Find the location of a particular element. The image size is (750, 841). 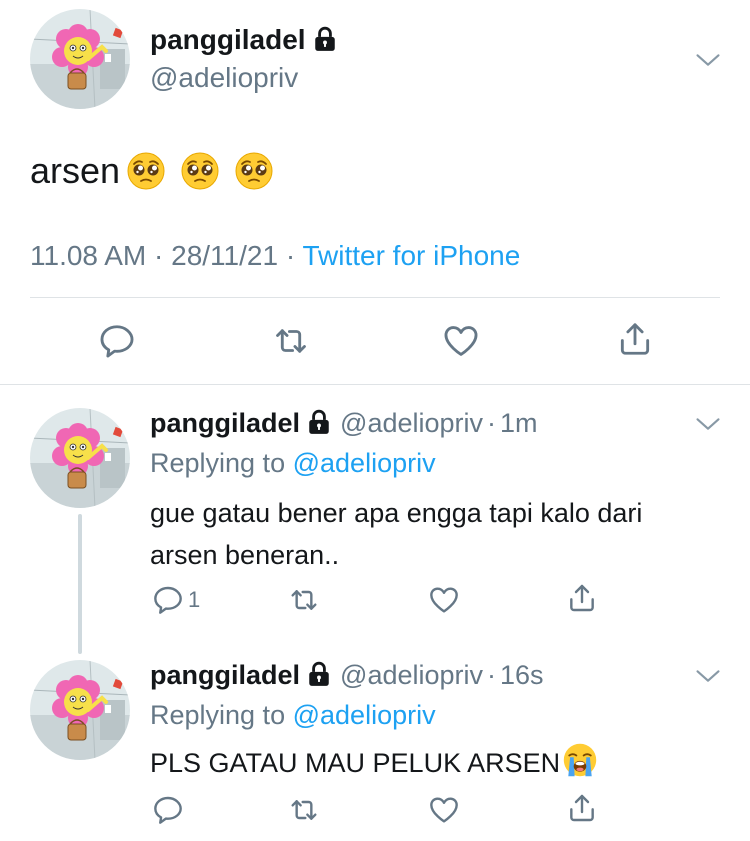

tweet-text: arsen is located at coordinates (152, 175).